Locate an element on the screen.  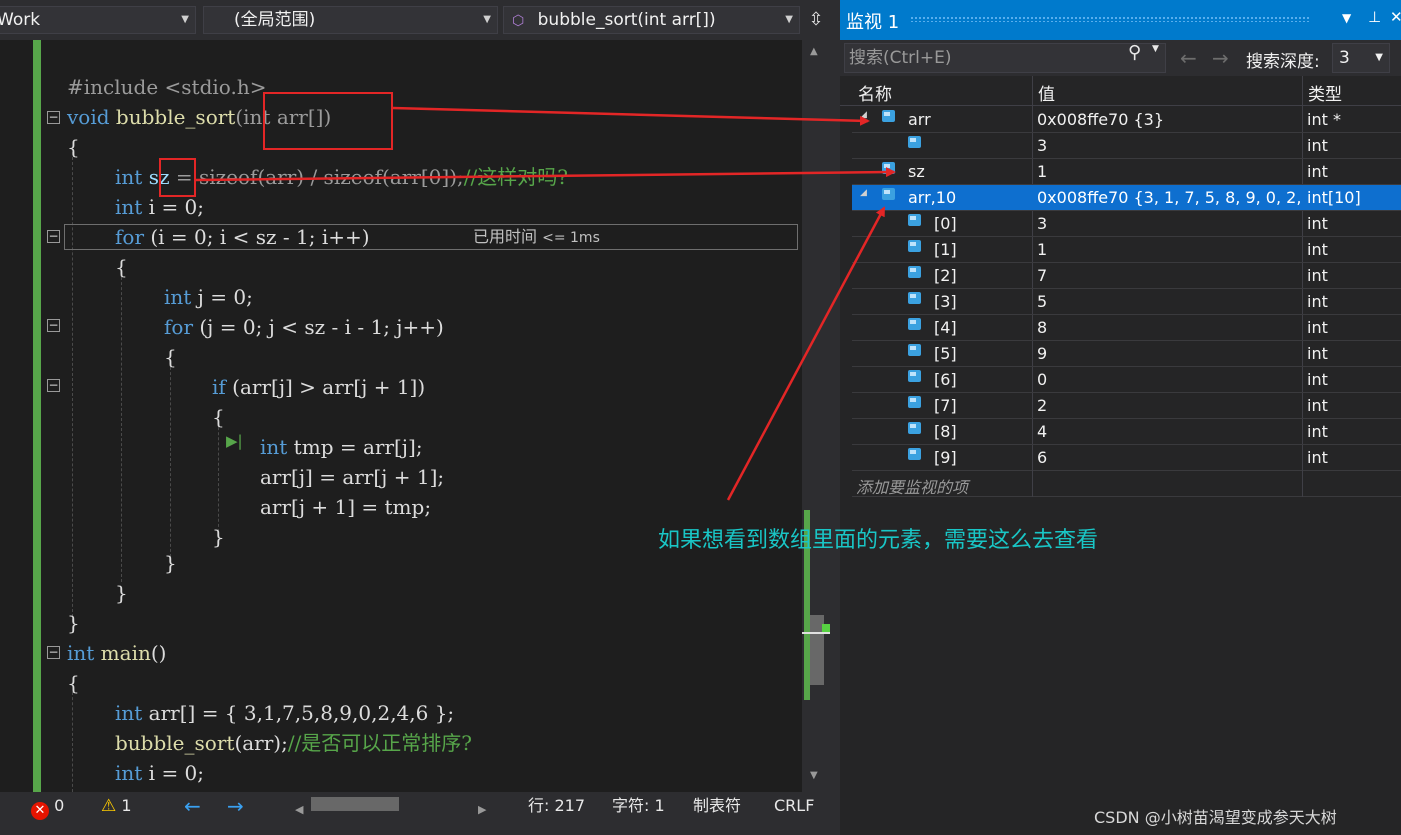
chevron-down-icon: ▼ is located at coordinates (1155, 49).